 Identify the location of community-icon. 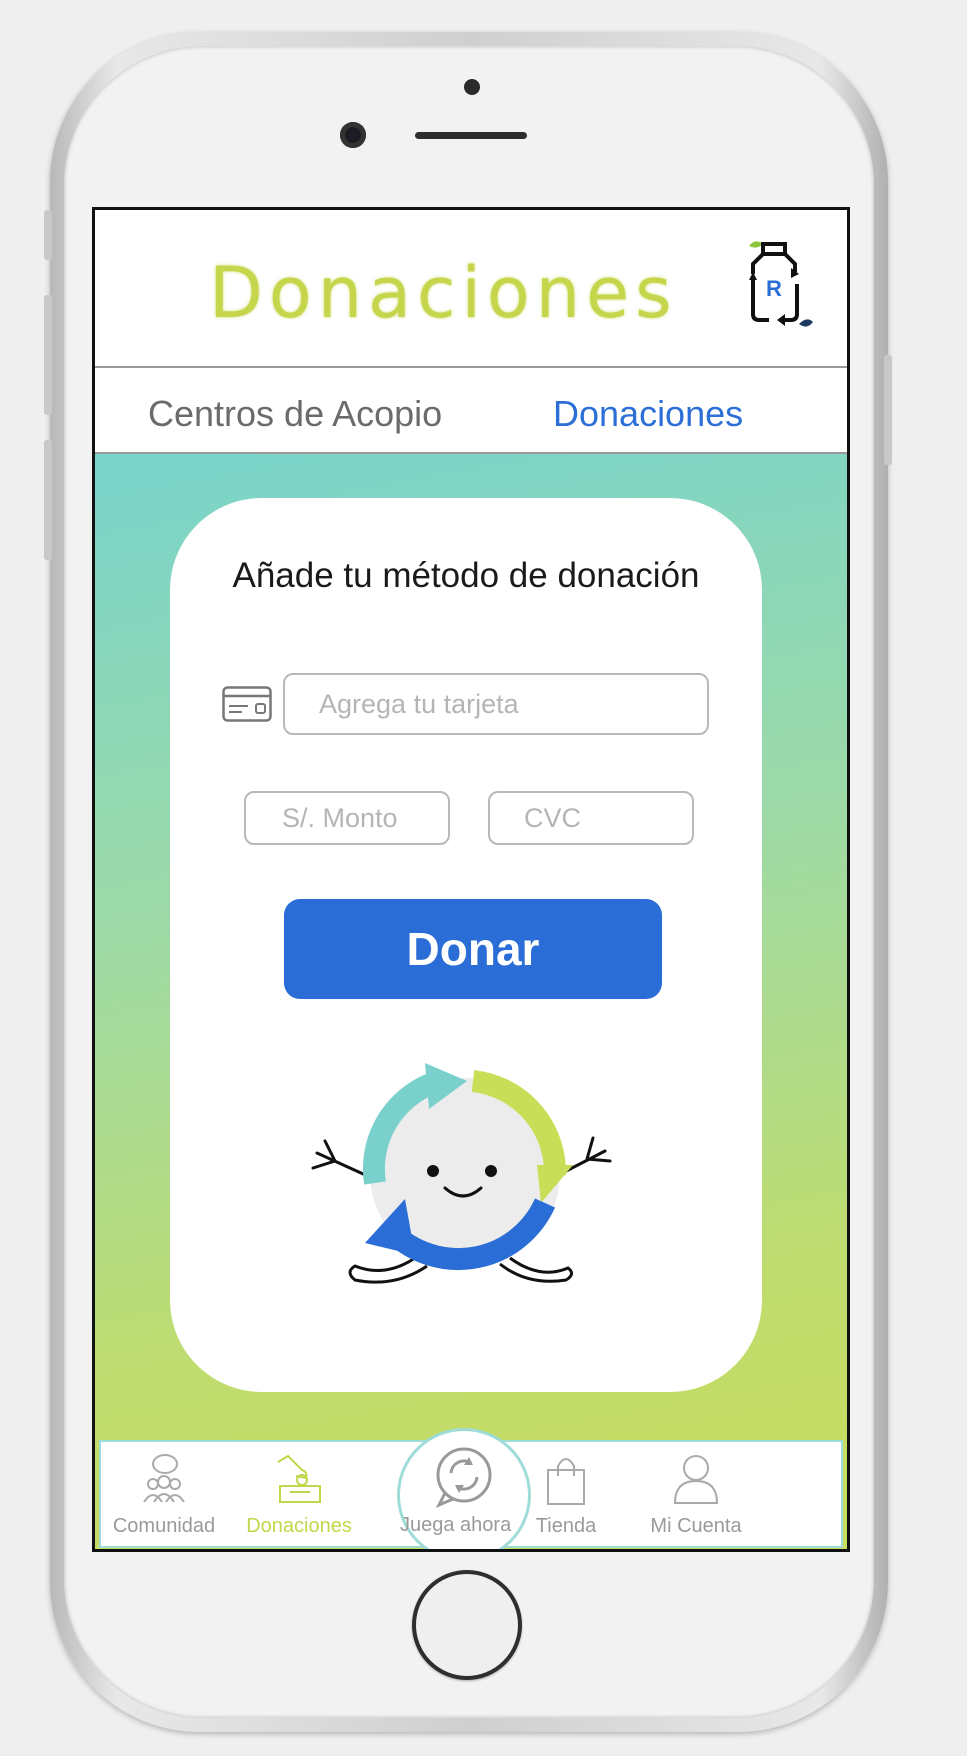
(164, 1478).